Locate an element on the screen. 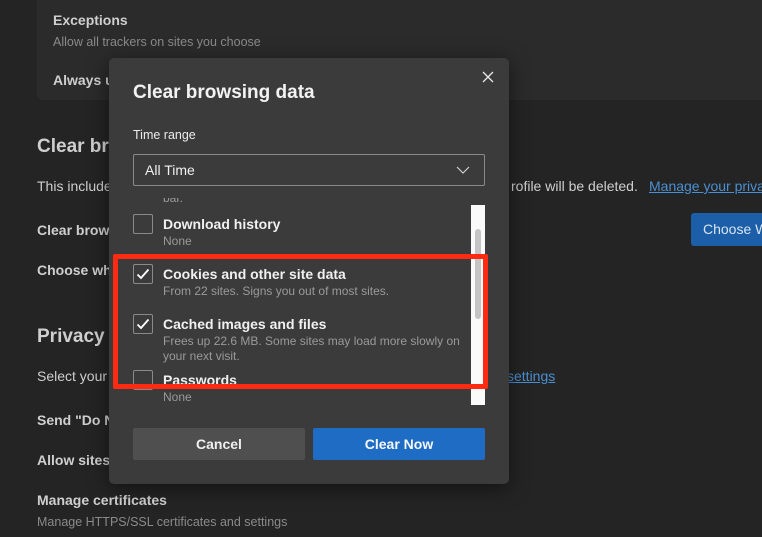 This screenshot has height=537, width=762. clear-browsing-now-label: Clear brow is located at coordinates (73, 230).